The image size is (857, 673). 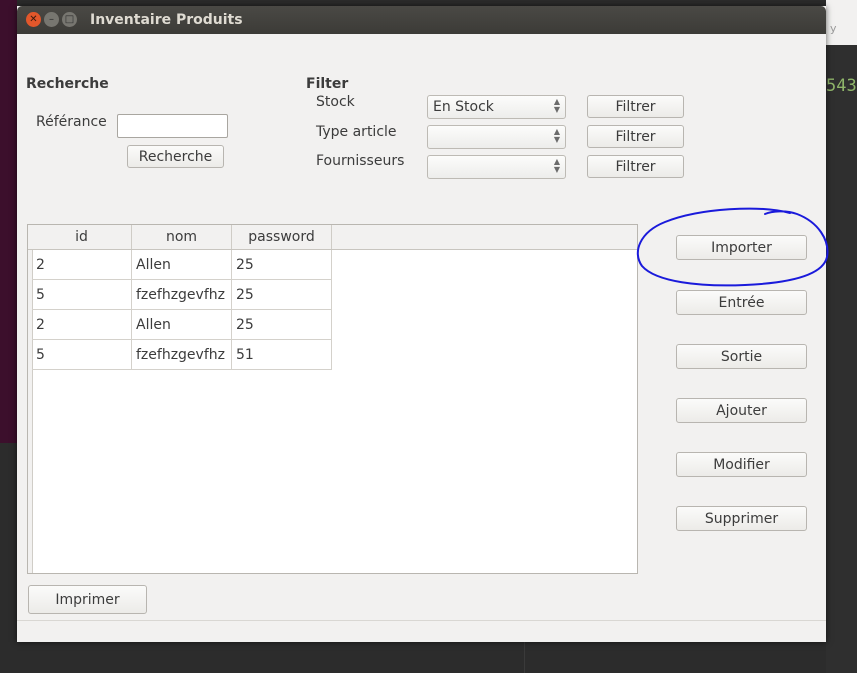 I want to click on annotation-layer, so click(x=732, y=247).